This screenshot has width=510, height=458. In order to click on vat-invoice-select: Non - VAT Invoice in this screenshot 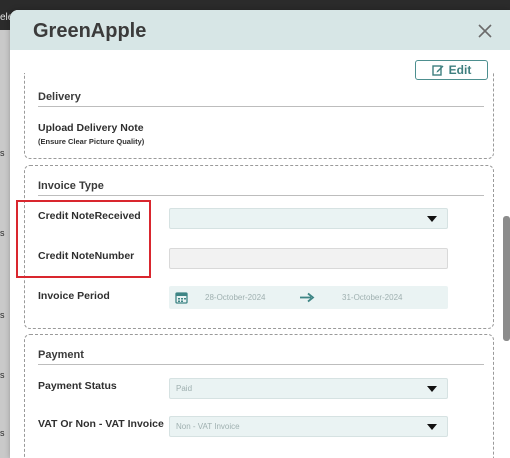, I will do `click(308, 426)`.